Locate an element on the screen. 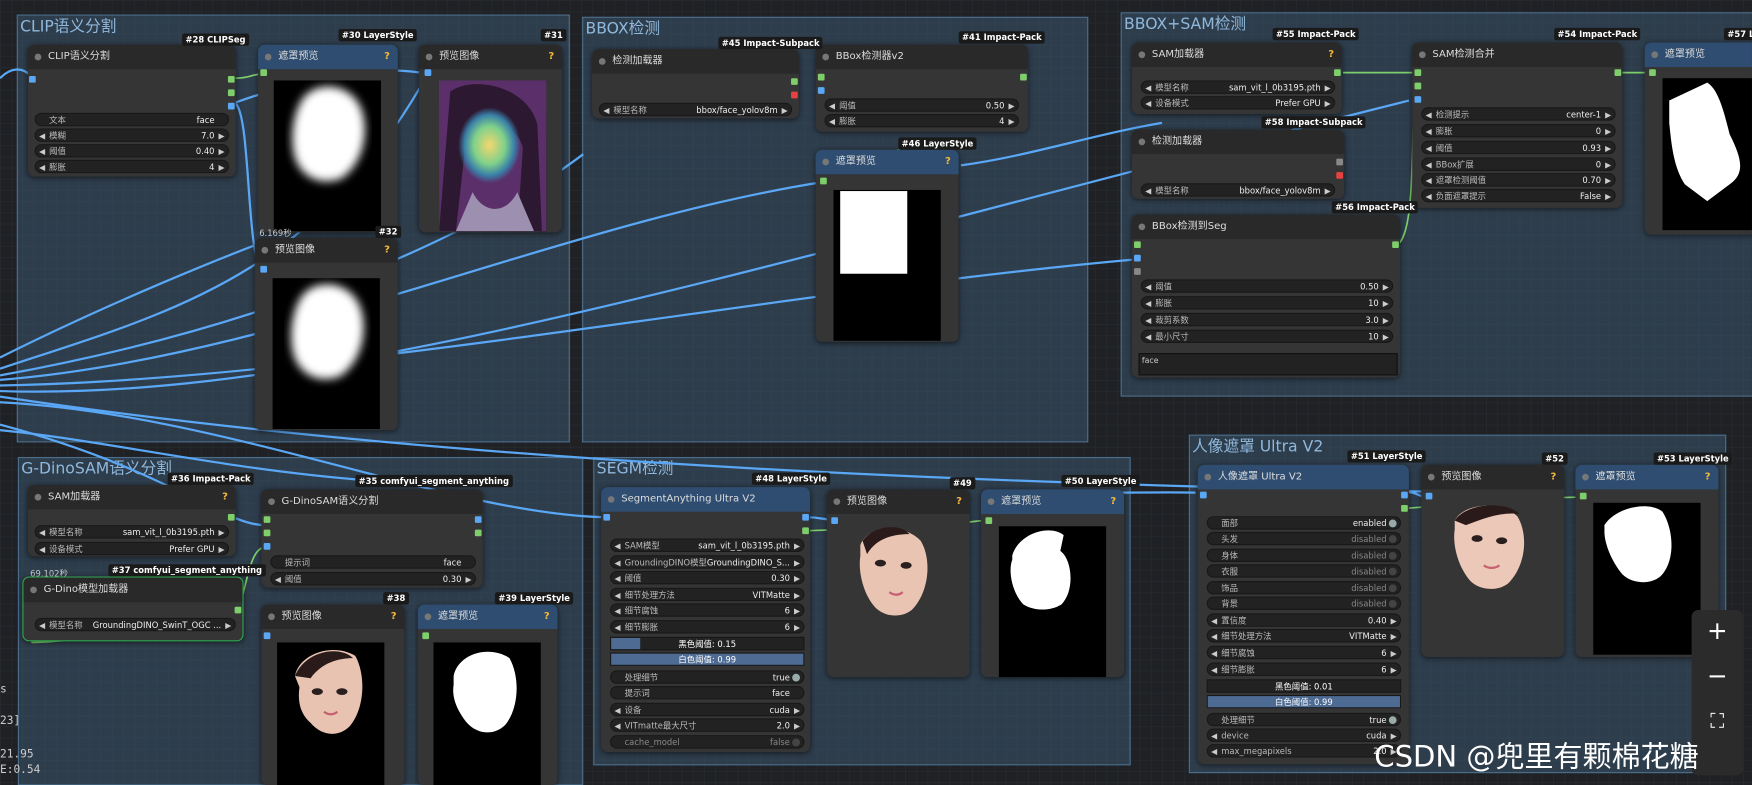 The image size is (1752, 785). widget-threshold: ◀ 阈值 0.40 ▶ is located at coordinates (132, 151).